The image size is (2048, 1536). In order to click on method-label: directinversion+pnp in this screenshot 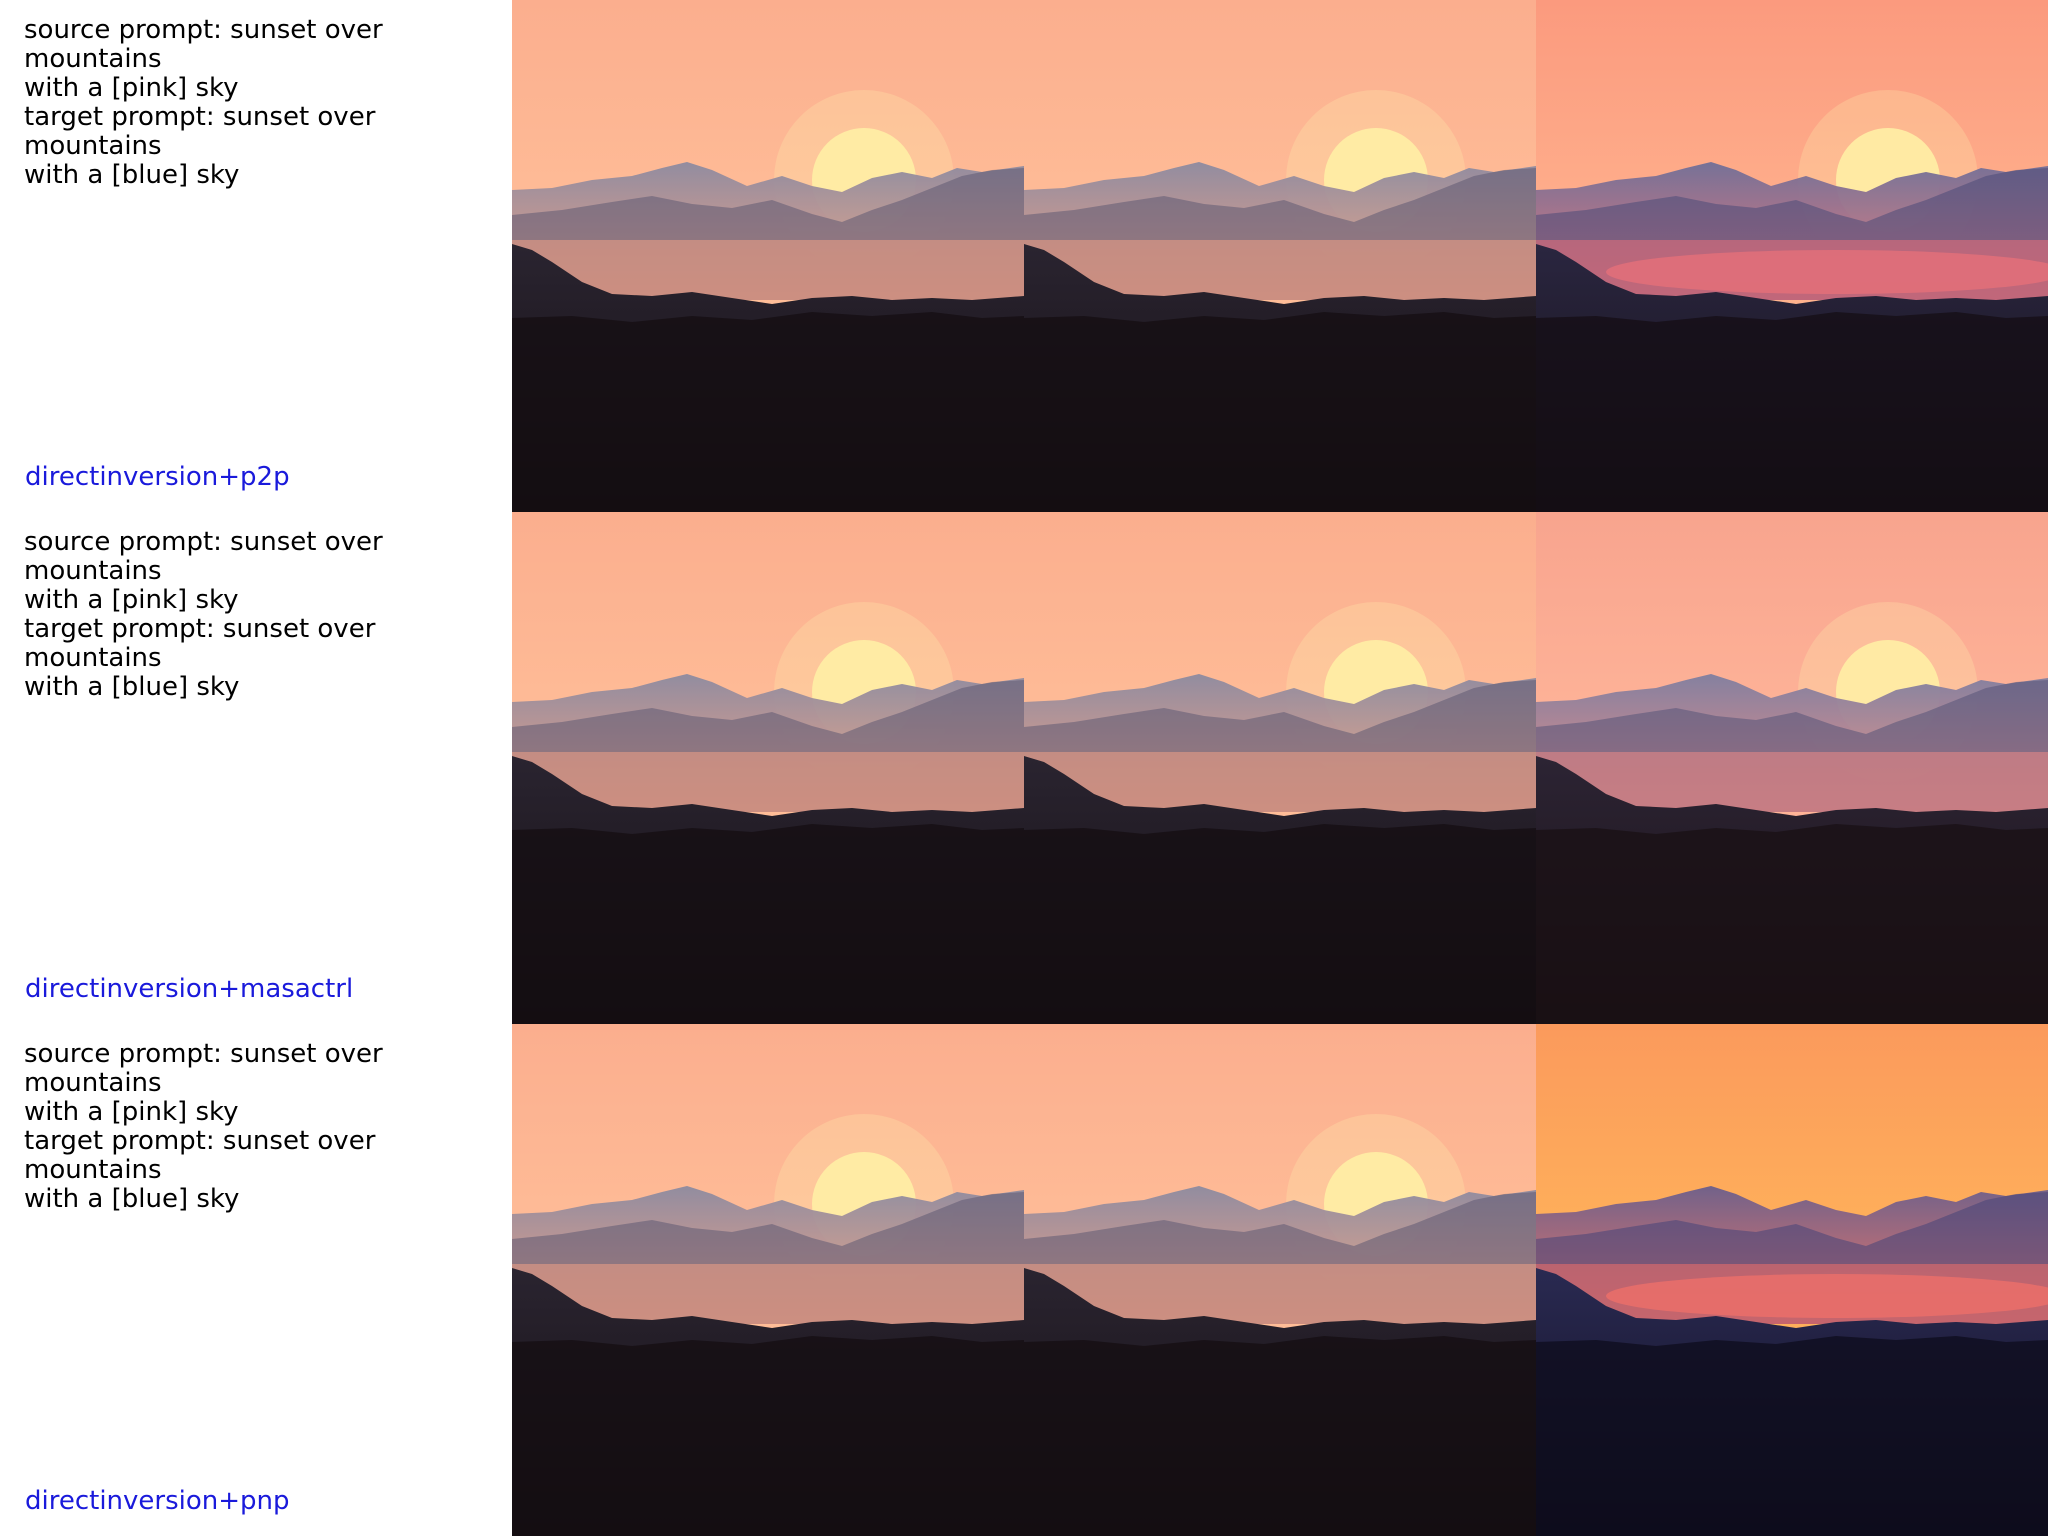, I will do `click(157, 1501)`.